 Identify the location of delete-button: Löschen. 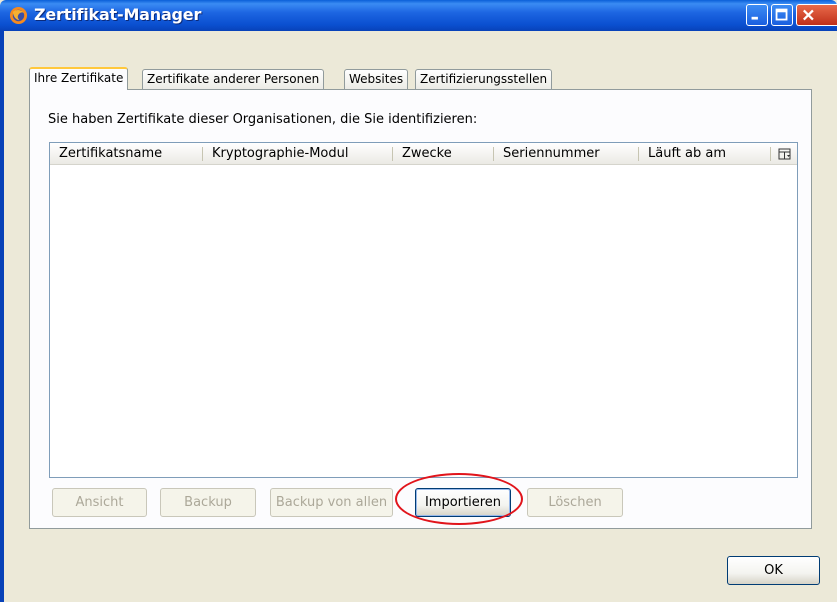
(575, 502).